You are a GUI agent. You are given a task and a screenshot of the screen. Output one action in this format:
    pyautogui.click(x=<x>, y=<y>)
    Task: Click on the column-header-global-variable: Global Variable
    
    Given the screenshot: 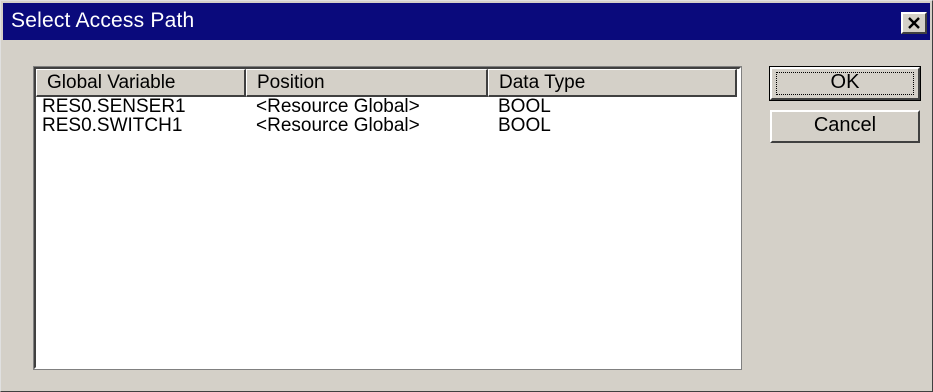 What is the action you would take?
    pyautogui.click(x=141, y=83)
    